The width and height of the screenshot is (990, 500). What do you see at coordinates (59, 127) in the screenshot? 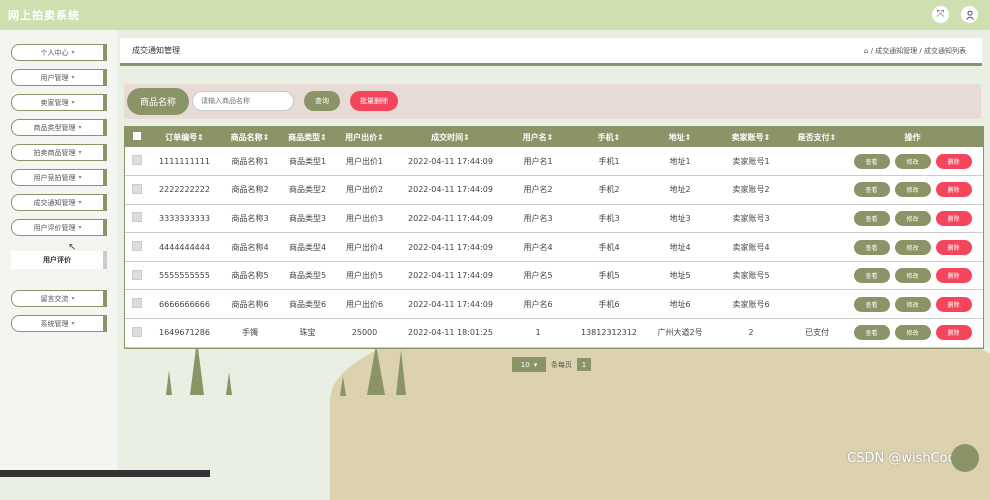
I see `sidebar-item-product-type-management: 商品类型管理 ▾` at bounding box center [59, 127].